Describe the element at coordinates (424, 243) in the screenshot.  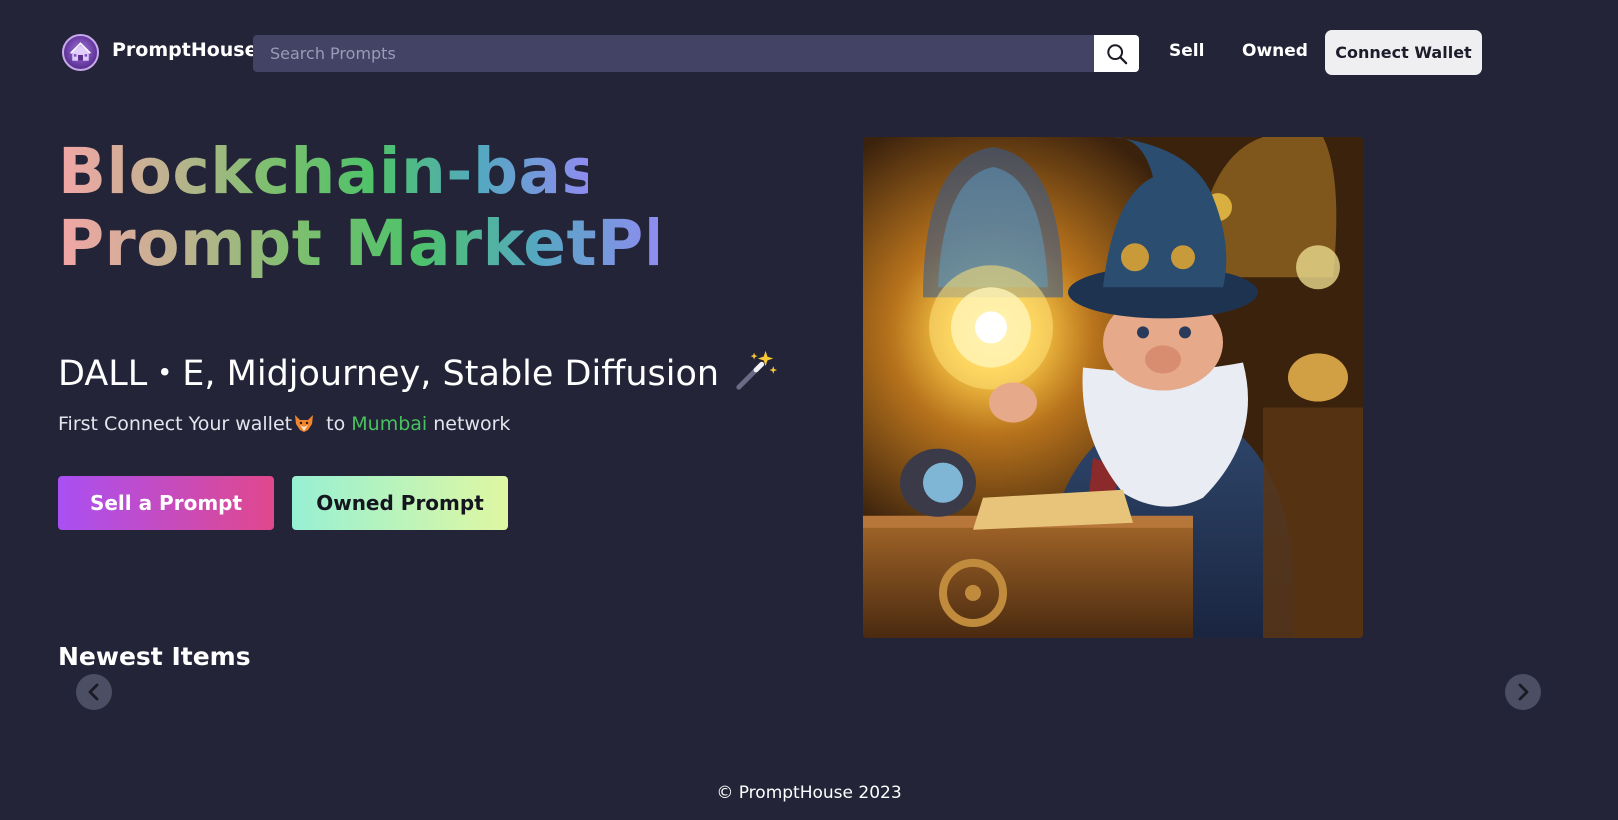
I see `hero-title-line2: Prompt MarketPlace` at that location.